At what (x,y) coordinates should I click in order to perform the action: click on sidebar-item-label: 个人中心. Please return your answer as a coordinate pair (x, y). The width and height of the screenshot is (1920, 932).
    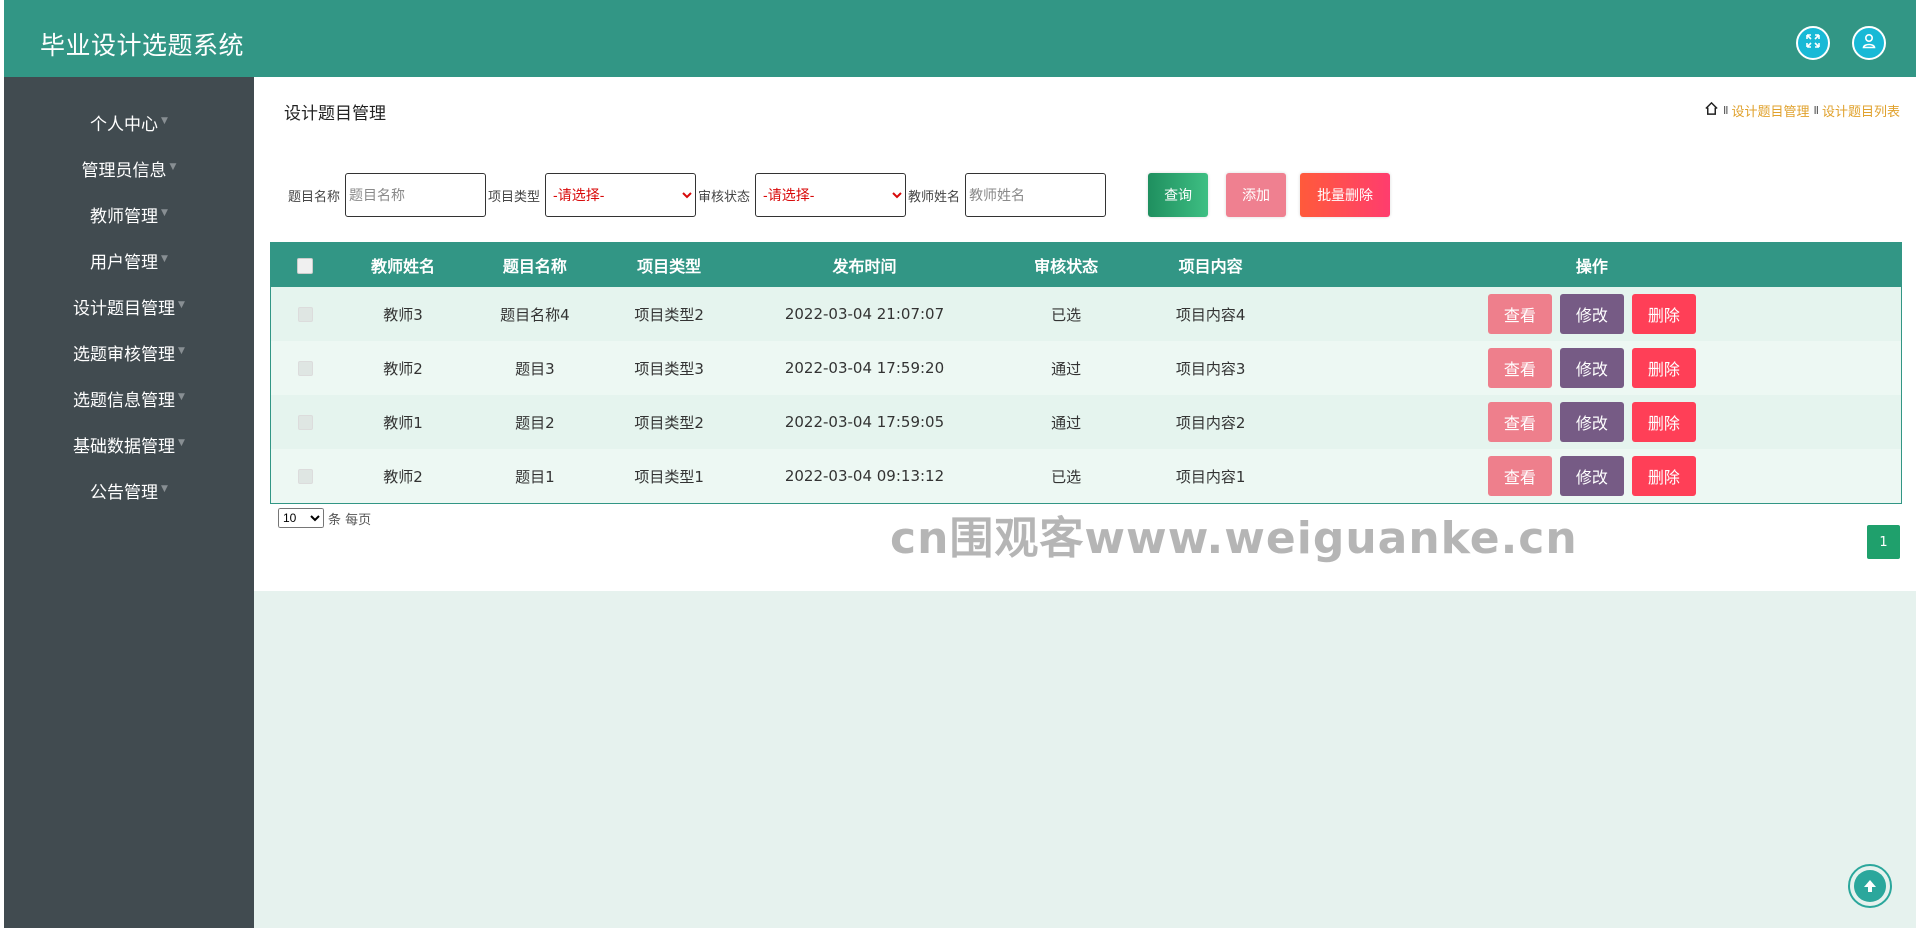
    Looking at the image, I should click on (124, 124).